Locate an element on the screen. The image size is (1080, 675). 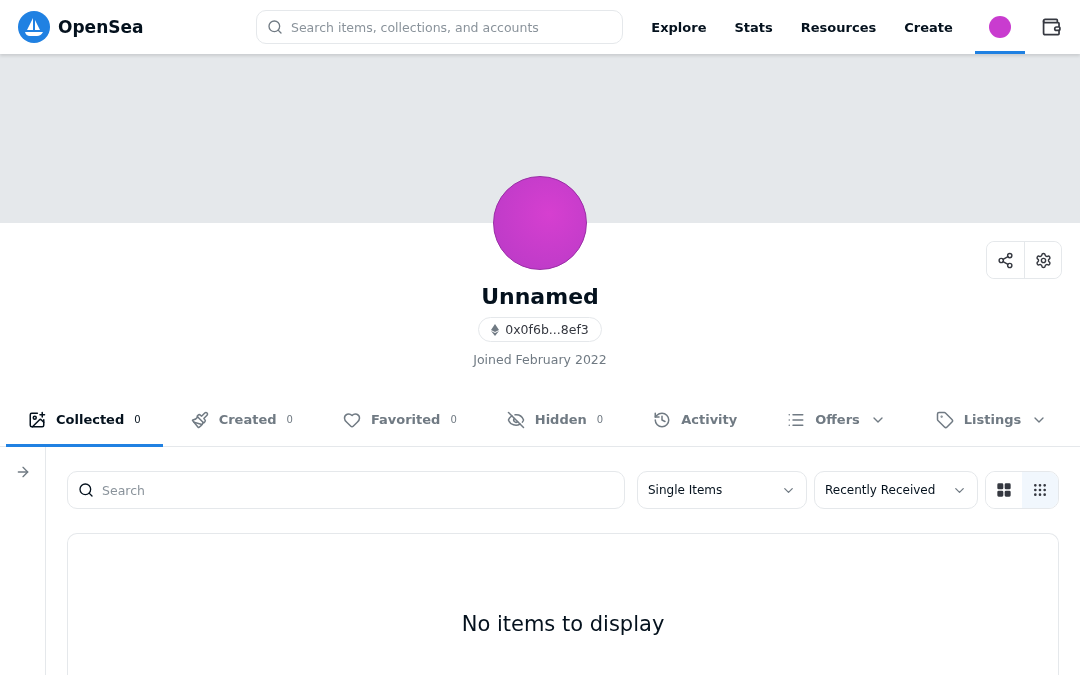
settings-icon is located at coordinates (1043, 260).